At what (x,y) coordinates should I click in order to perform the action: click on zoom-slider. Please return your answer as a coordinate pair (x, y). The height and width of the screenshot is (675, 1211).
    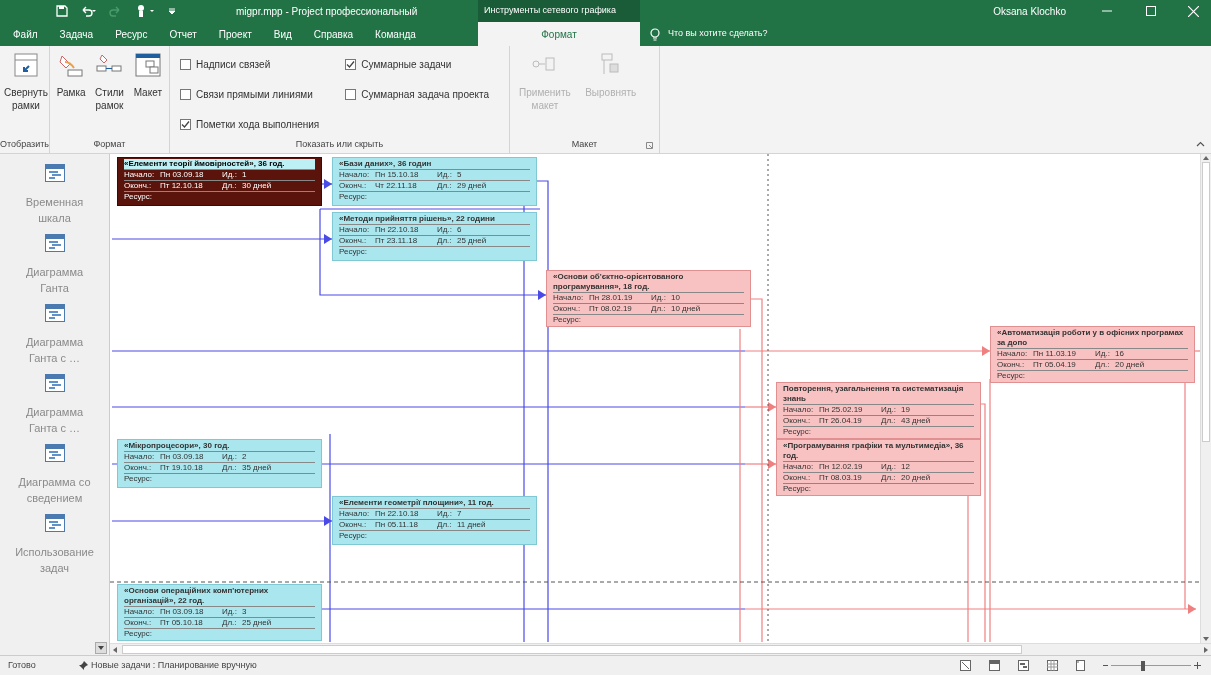
    Looking at the image, I should click on (1151, 665).